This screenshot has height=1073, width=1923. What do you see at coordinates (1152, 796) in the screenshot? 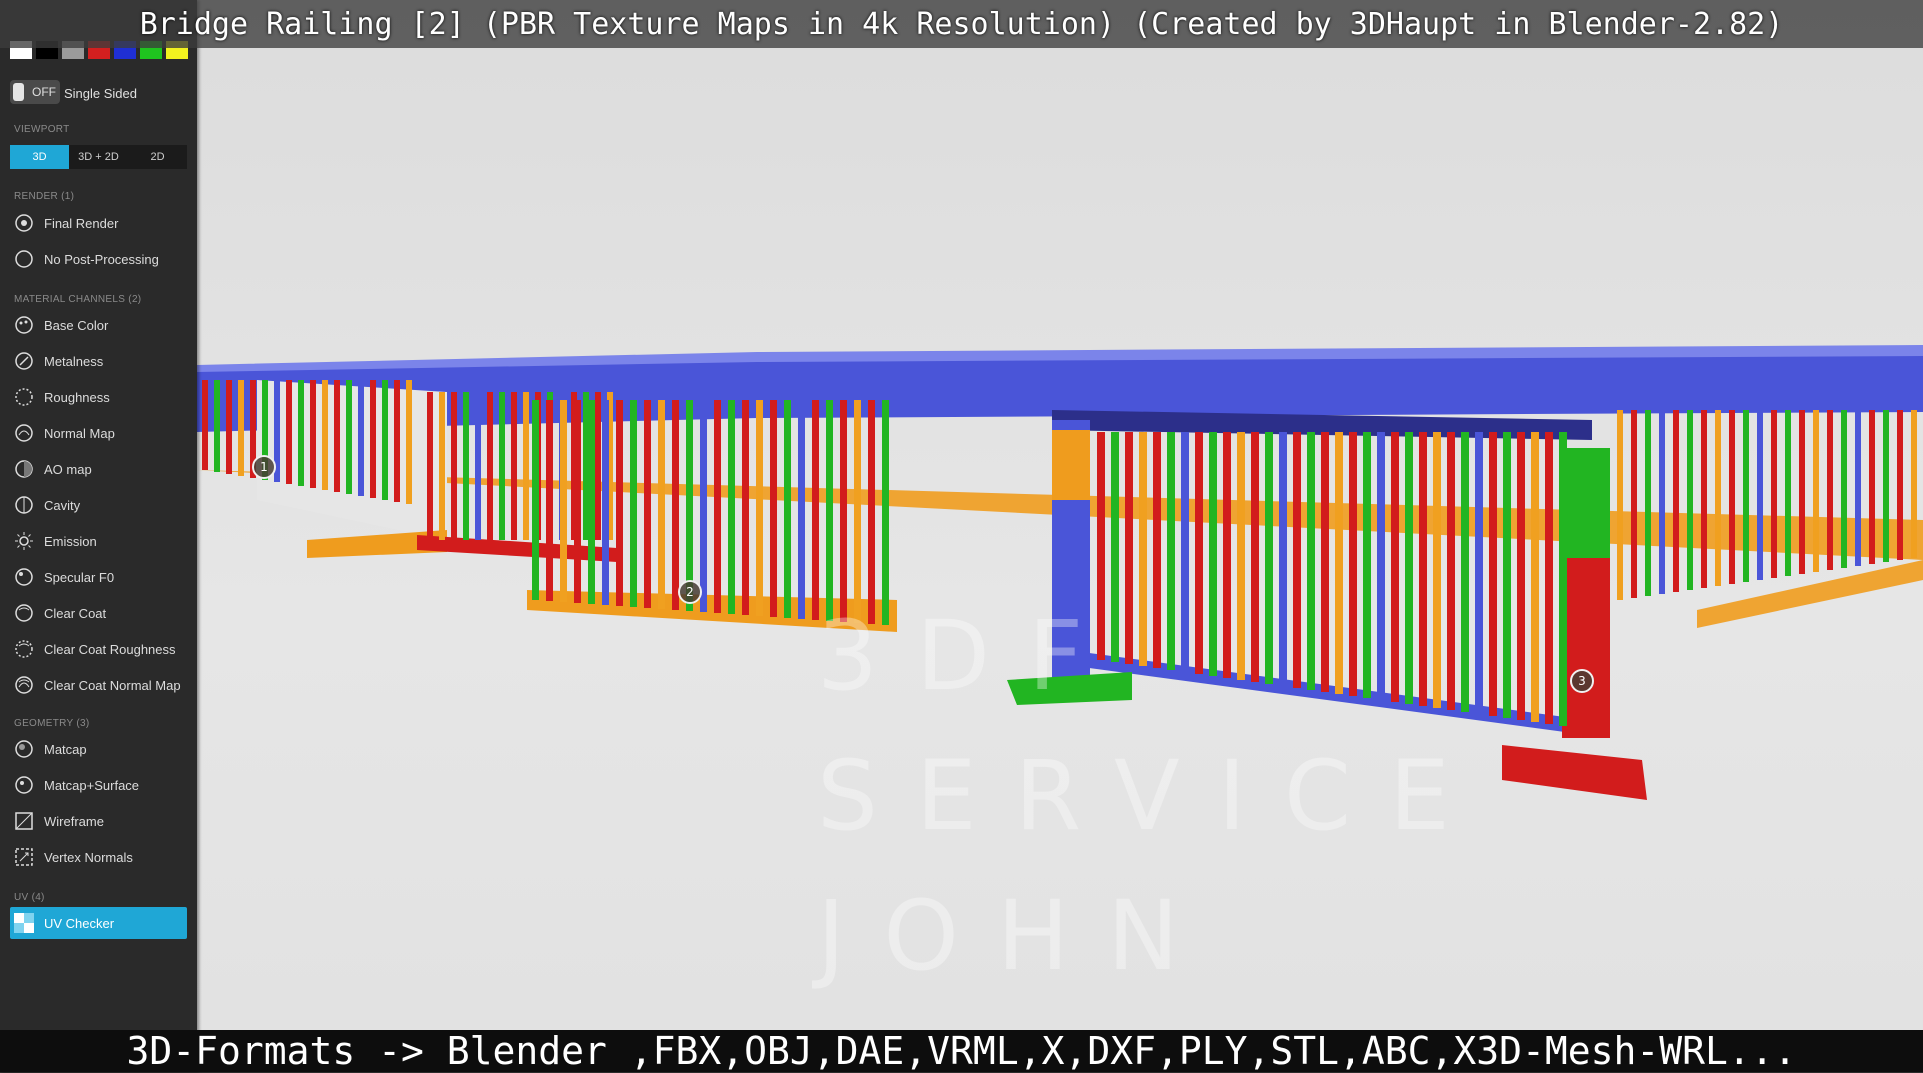
I see `watermark-line-2: SERVICE` at bounding box center [1152, 796].